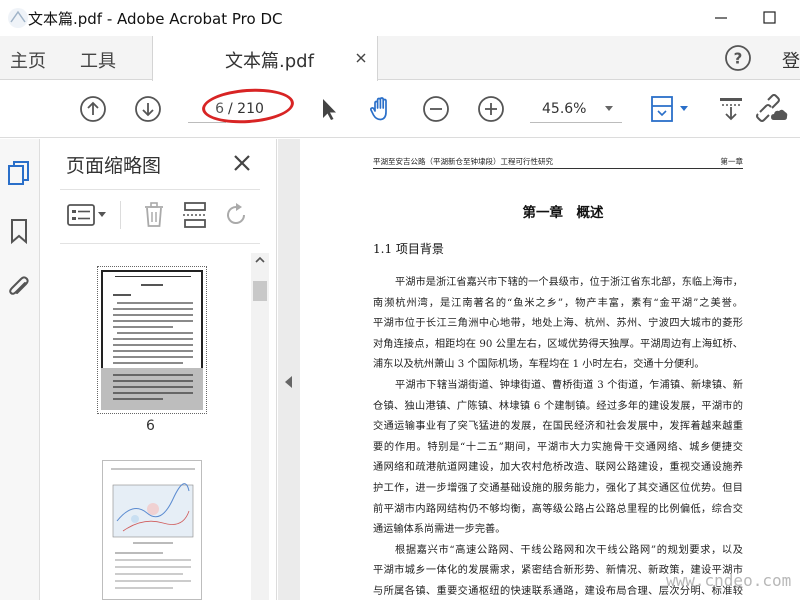  Describe the element at coordinates (19, 231) in the screenshot. I see `bookmark-icon` at that location.